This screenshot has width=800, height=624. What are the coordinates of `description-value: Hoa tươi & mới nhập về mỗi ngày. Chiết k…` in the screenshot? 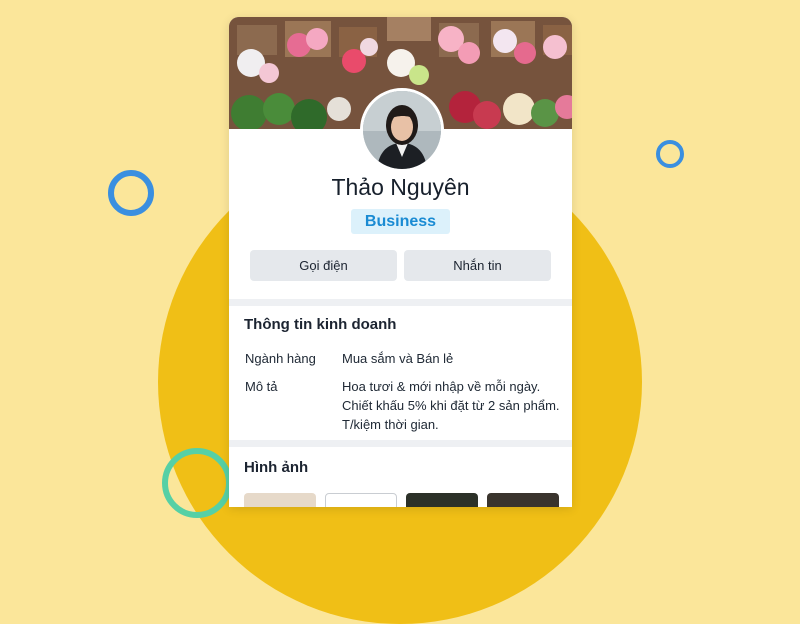 It's located at (451, 405).